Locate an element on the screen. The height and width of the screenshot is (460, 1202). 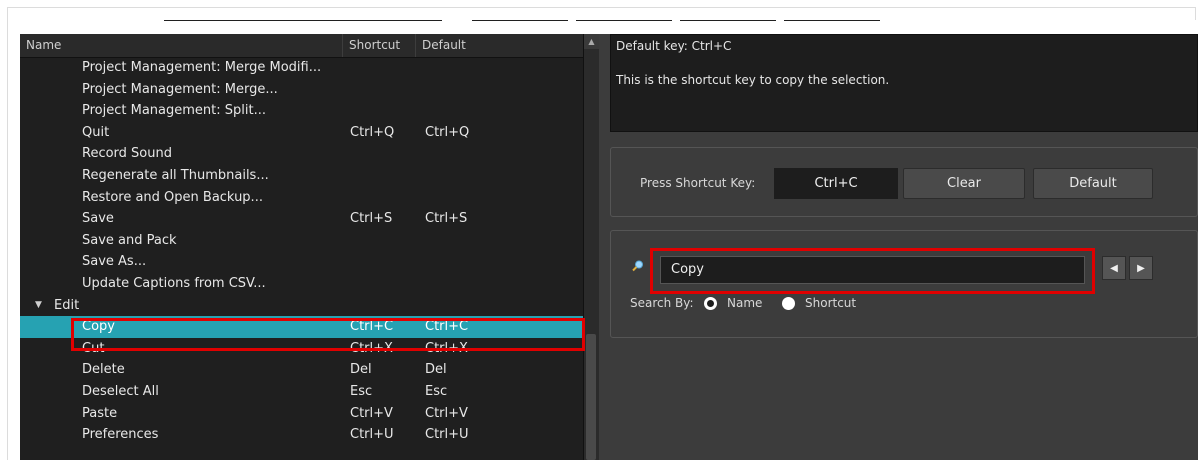
row-default: Ctrl+C is located at coordinates (447, 327).